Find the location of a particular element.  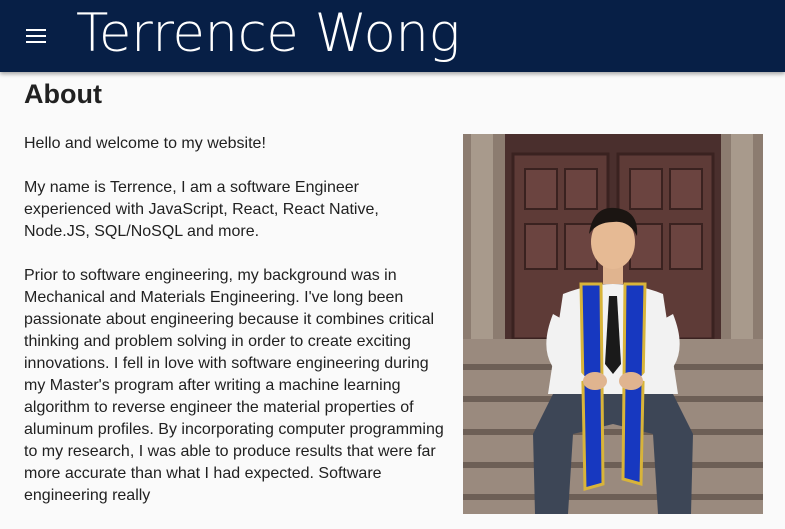

about-paragraph: Hello and welcome to my website! is located at coordinates (145, 143).